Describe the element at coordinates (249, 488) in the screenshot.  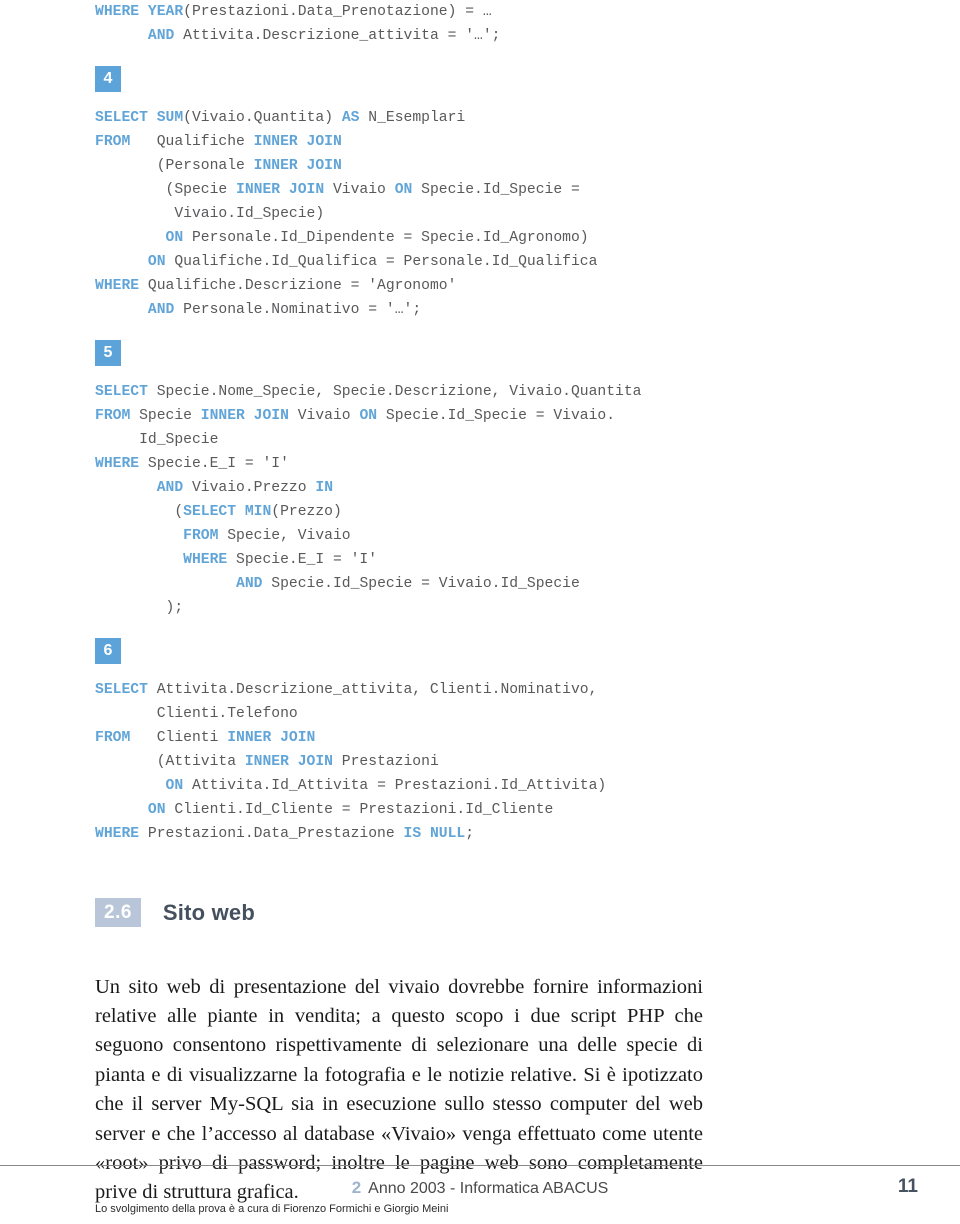
I see `sql-text: Vivaio.Prezzo` at that location.